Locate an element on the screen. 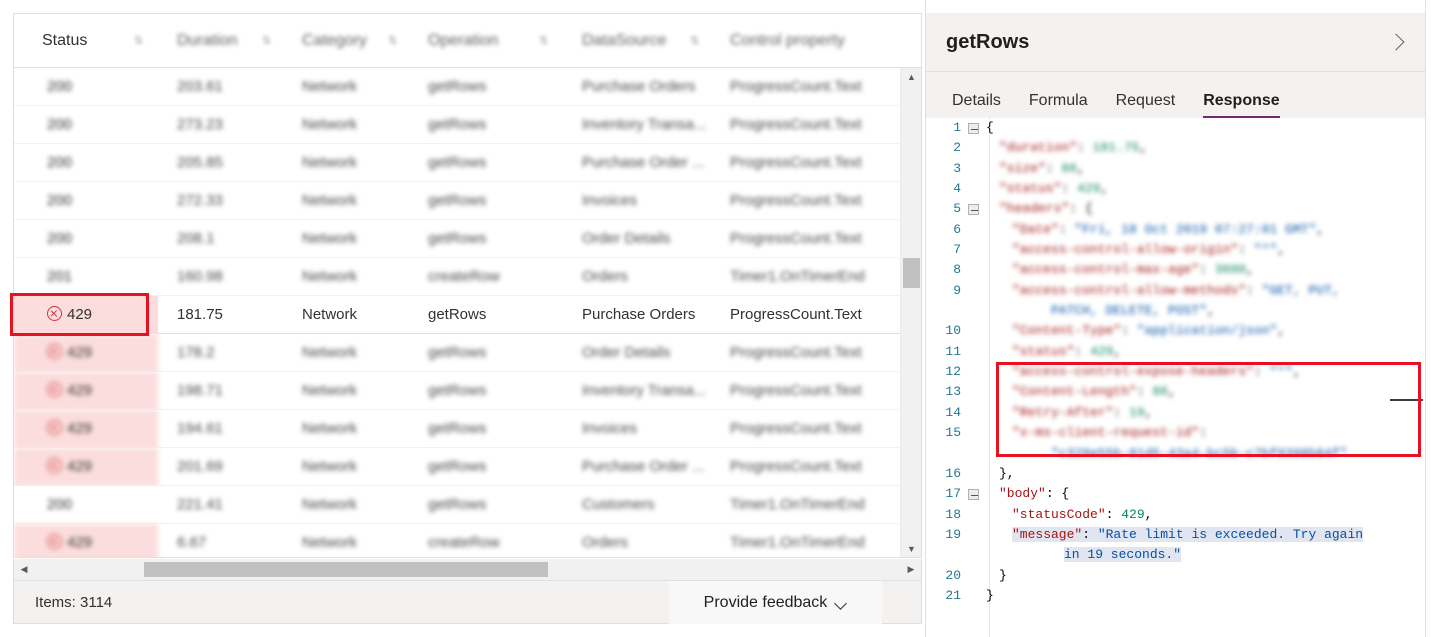 Image resolution: width=1449 pixels, height=637 pixels. column-header-status: Status is located at coordinates (64, 41).